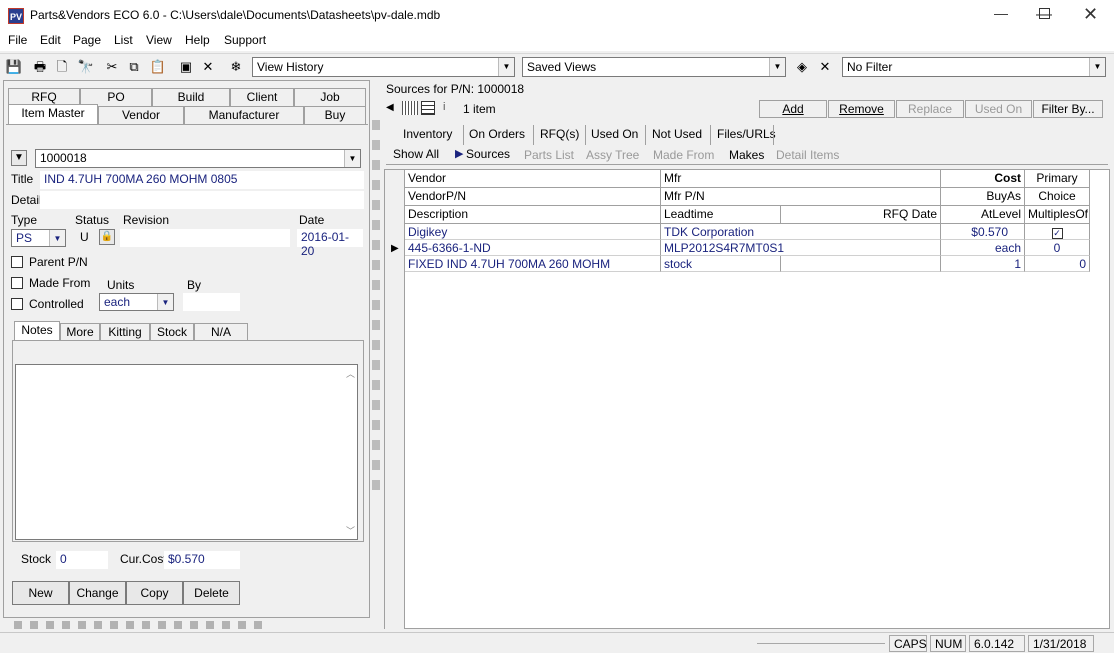 The width and height of the screenshot is (1114, 653). What do you see at coordinates (1057, 197) in the screenshot?
I see `header-choice: Choice` at bounding box center [1057, 197].